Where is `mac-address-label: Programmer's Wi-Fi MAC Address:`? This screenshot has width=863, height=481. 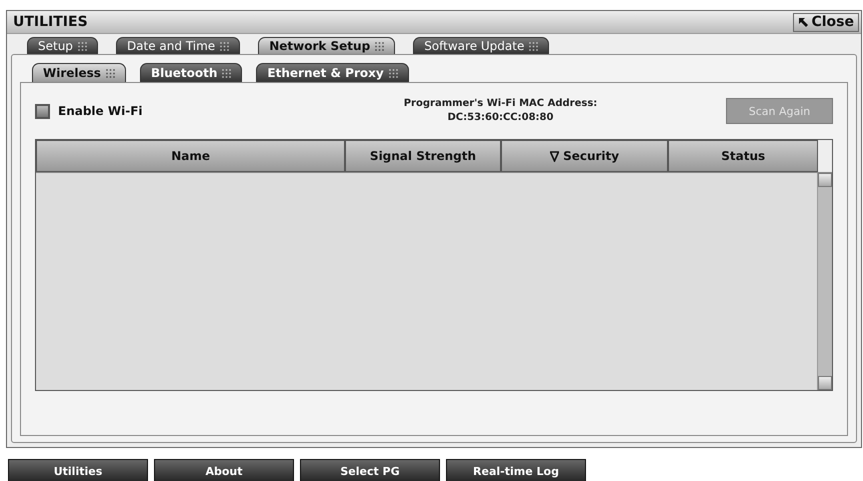 mac-address-label: Programmer's Wi-Fi MAC Address: is located at coordinates (501, 104).